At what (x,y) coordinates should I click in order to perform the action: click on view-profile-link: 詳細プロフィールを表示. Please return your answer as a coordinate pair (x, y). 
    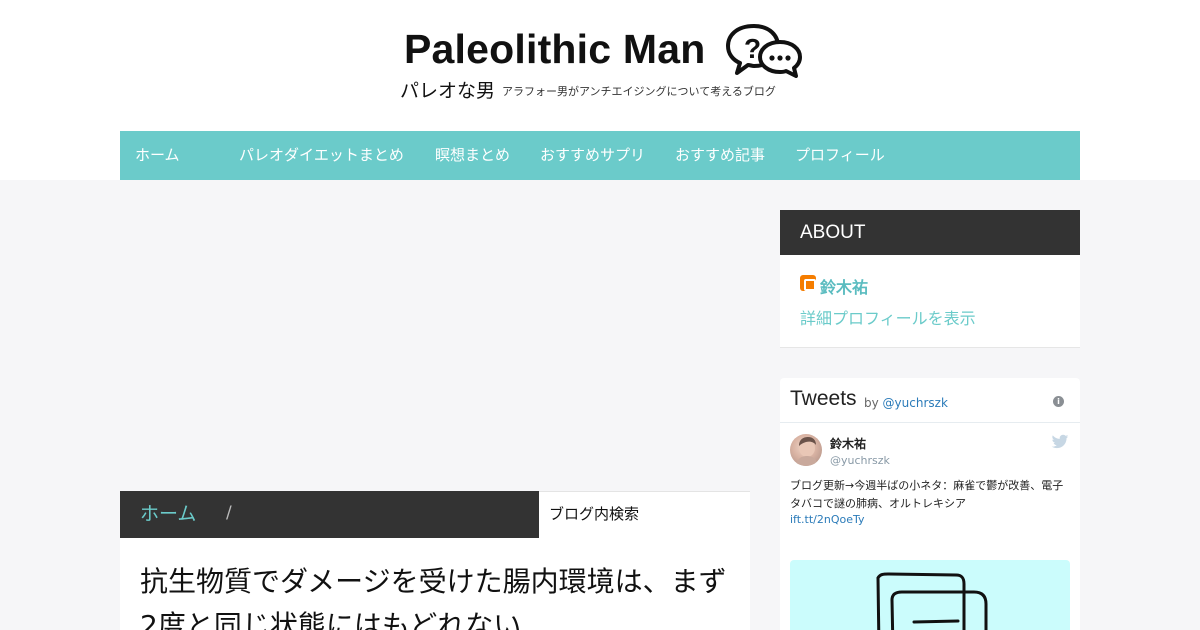
    Looking at the image, I should click on (888, 317).